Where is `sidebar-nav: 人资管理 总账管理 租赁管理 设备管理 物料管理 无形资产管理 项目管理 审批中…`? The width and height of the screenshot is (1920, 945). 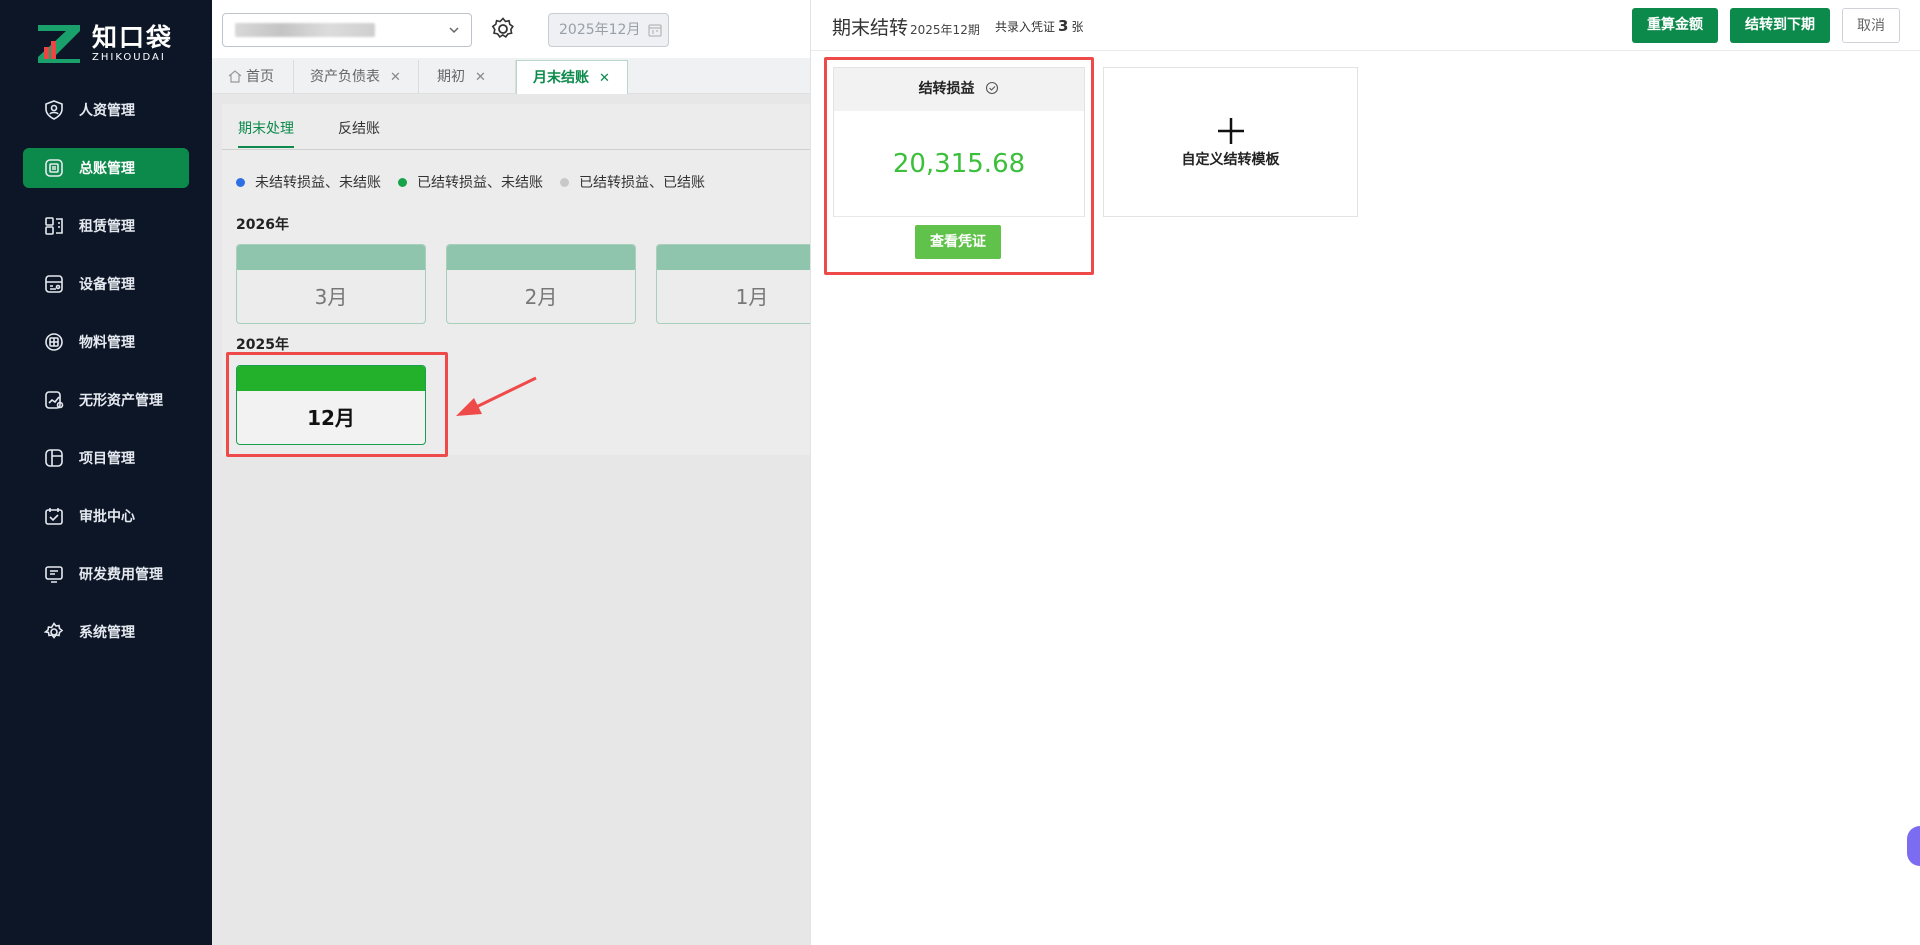
sidebar-nav: 人资管理 总账管理 租赁管理 设备管理 物料管理 无形资产管理 项目管理 审批中… is located at coordinates (106, 380).